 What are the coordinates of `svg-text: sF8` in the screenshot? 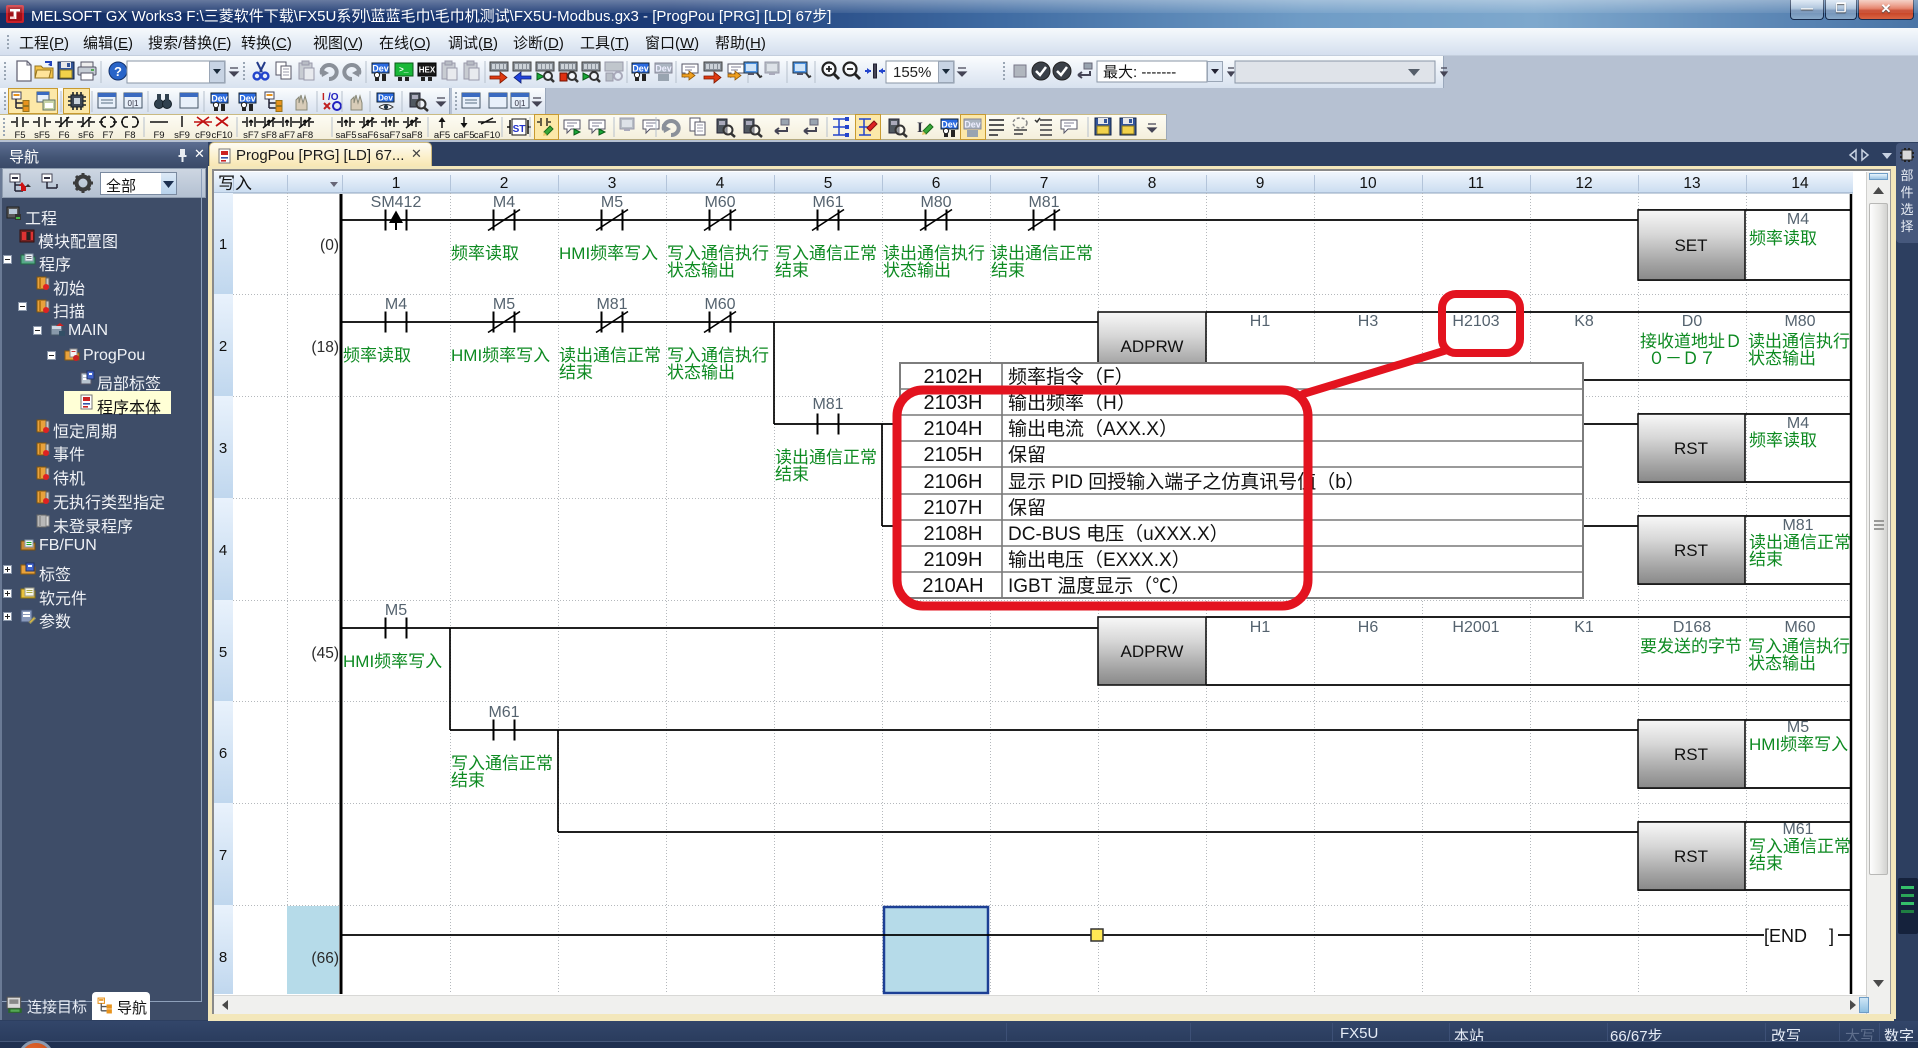 It's located at (269, 135).